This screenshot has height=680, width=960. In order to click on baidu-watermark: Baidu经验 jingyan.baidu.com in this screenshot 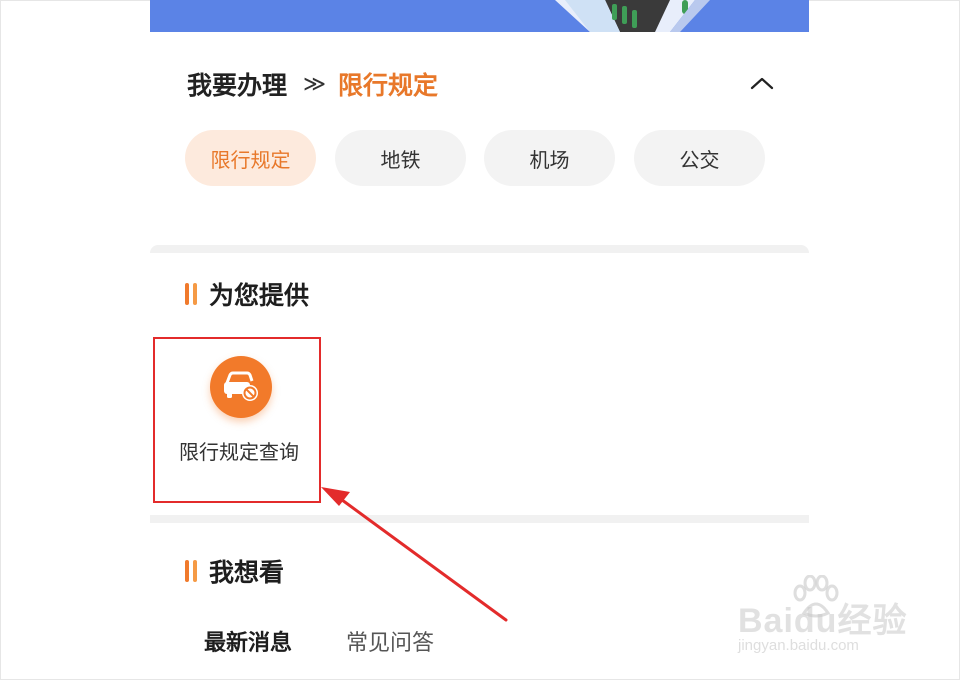, I will do `click(832, 620)`.